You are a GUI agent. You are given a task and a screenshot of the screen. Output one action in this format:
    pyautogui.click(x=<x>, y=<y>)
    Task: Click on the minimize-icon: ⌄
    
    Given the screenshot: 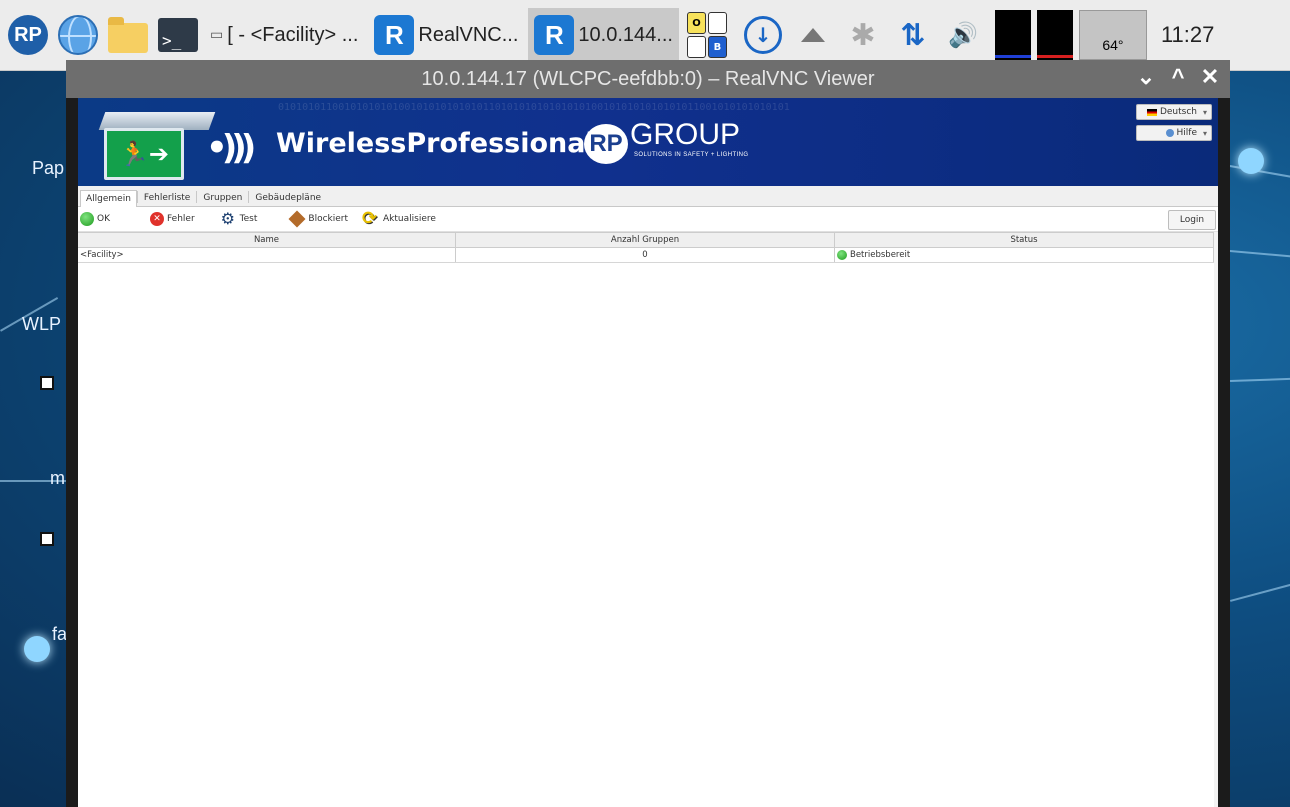 What is the action you would take?
    pyautogui.click(x=1146, y=77)
    